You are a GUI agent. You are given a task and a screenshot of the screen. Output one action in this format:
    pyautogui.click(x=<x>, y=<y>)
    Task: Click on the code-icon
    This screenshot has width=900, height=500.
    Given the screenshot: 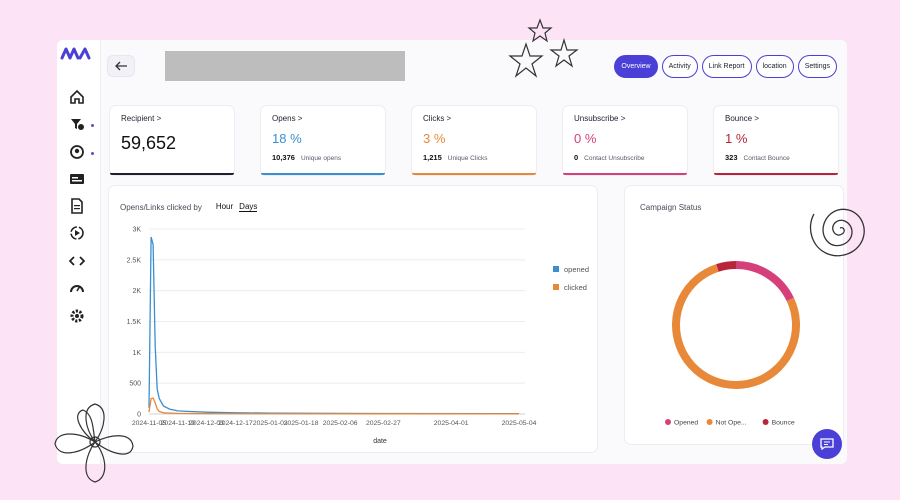 What is the action you would take?
    pyautogui.click(x=77, y=261)
    